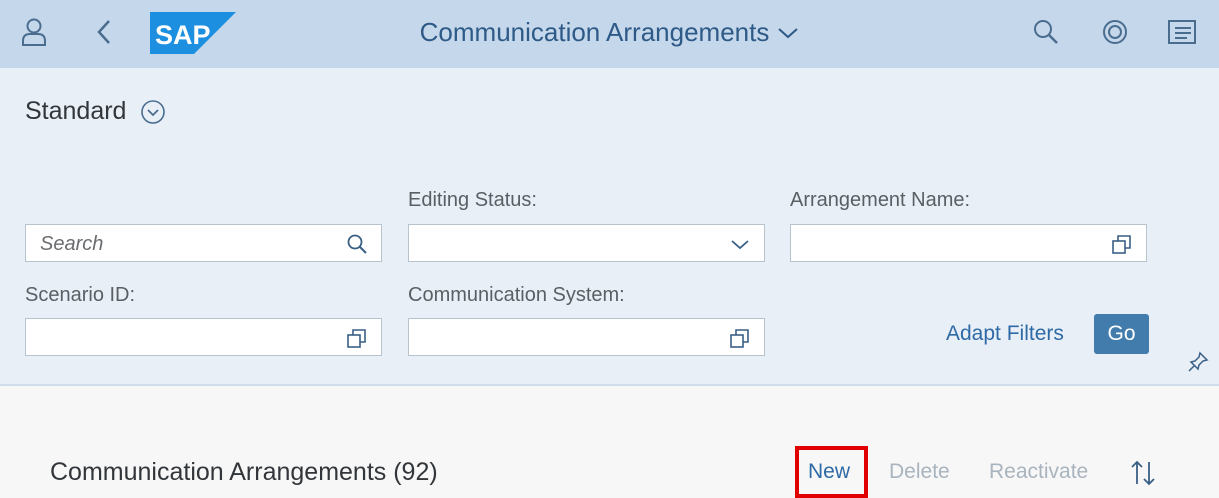 The width and height of the screenshot is (1219, 498). I want to click on sort-icon, so click(1143, 473).